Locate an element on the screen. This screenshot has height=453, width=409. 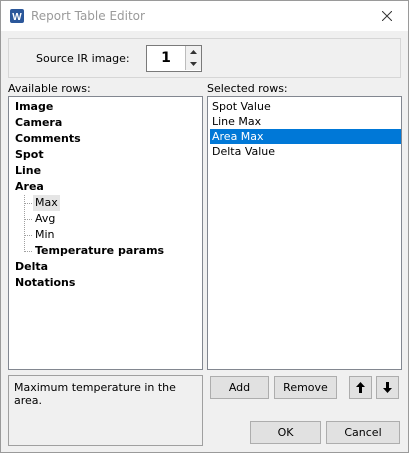
list-item: Line Max is located at coordinates (305, 121).